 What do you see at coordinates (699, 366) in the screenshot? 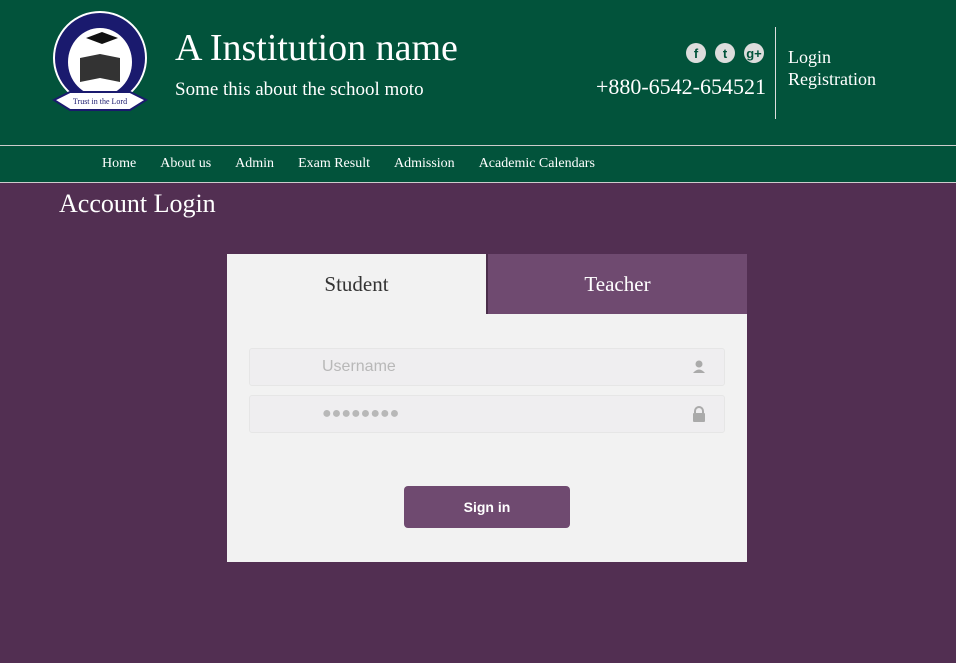
I see `user-icon` at bounding box center [699, 366].